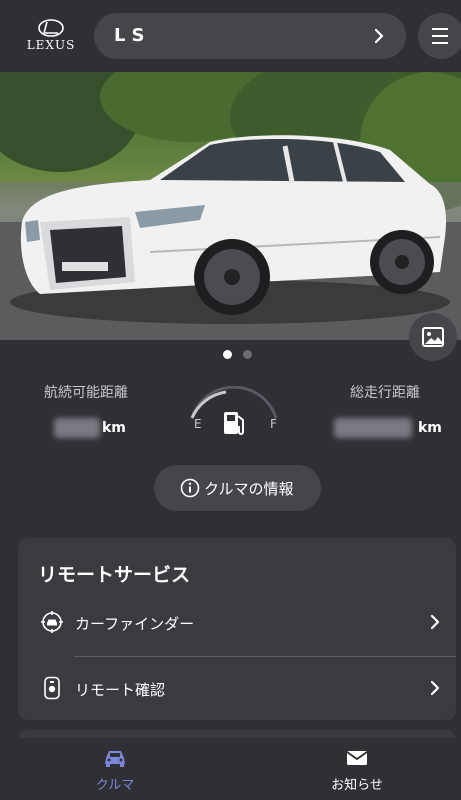 This screenshot has height=800, width=461. What do you see at coordinates (190, 488) in the screenshot?
I see `info-icon` at bounding box center [190, 488].